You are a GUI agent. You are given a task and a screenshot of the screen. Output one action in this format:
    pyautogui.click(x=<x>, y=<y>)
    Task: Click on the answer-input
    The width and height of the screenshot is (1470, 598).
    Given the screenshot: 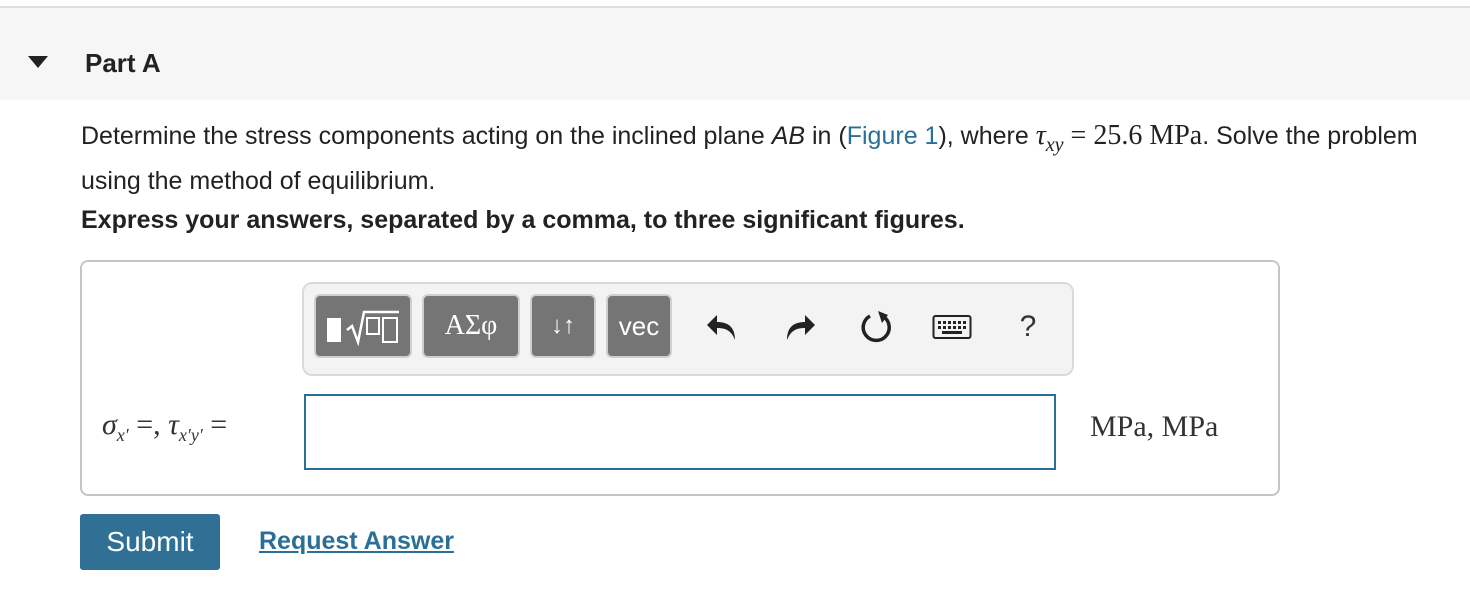 What is the action you would take?
    pyautogui.click(x=680, y=432)
    